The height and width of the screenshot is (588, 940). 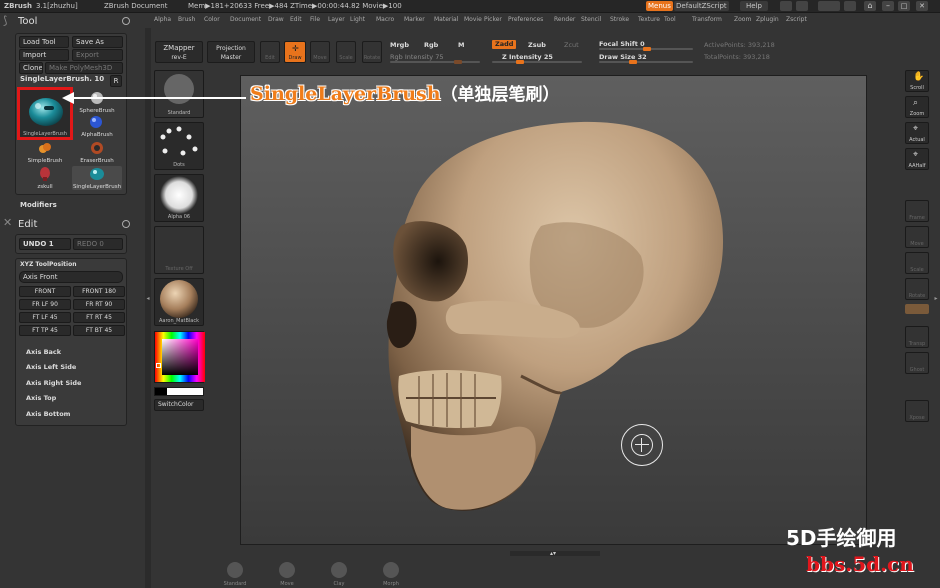 I want to click on redo-button: REDO 0, so click(x=98, y=244).